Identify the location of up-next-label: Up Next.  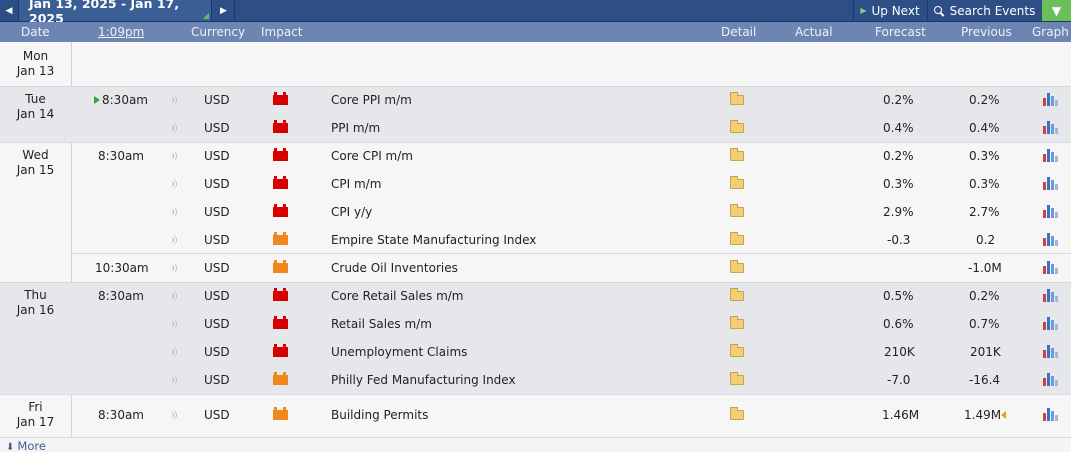
(895, 10).